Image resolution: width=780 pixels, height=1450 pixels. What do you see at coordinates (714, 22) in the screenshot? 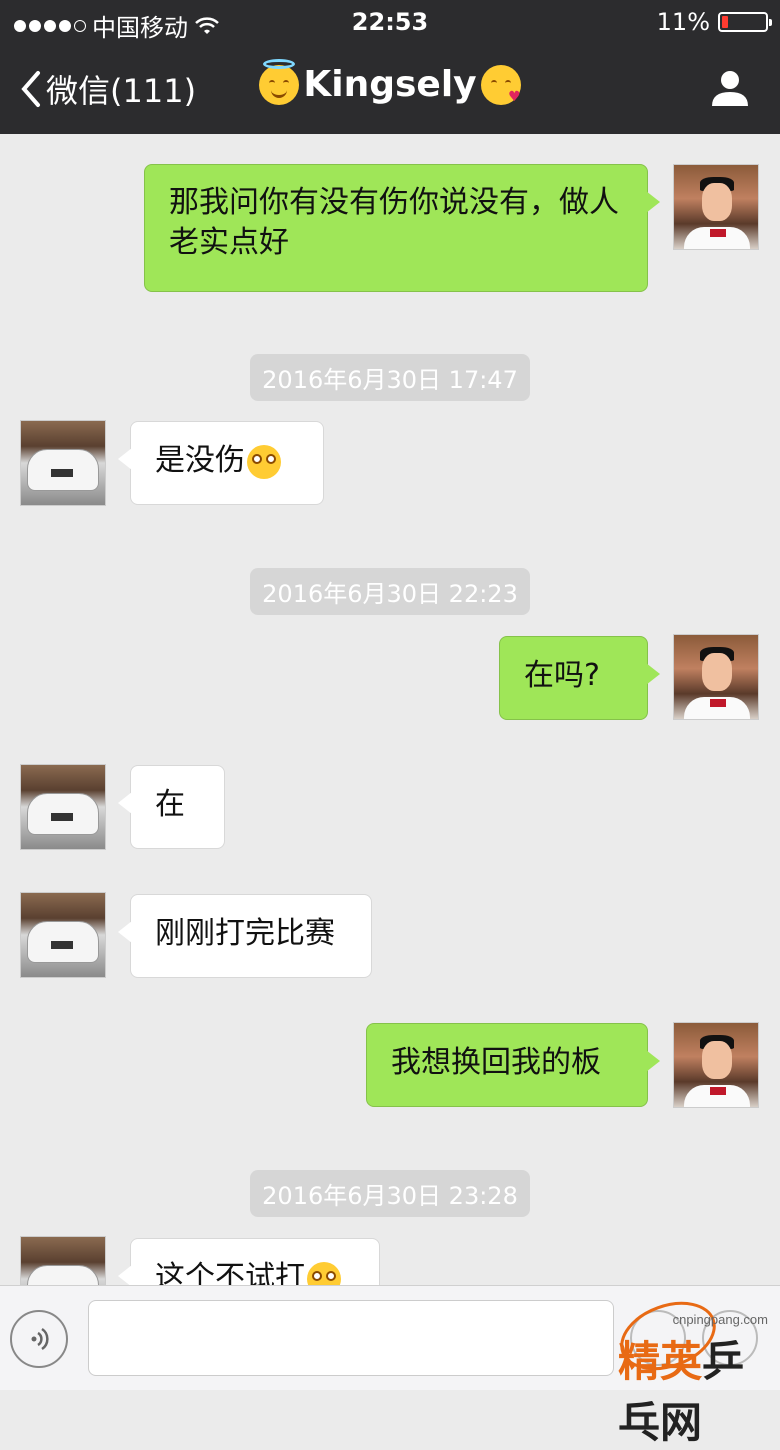
I see `battery-status: 11%` at bounding box center [714, 22].